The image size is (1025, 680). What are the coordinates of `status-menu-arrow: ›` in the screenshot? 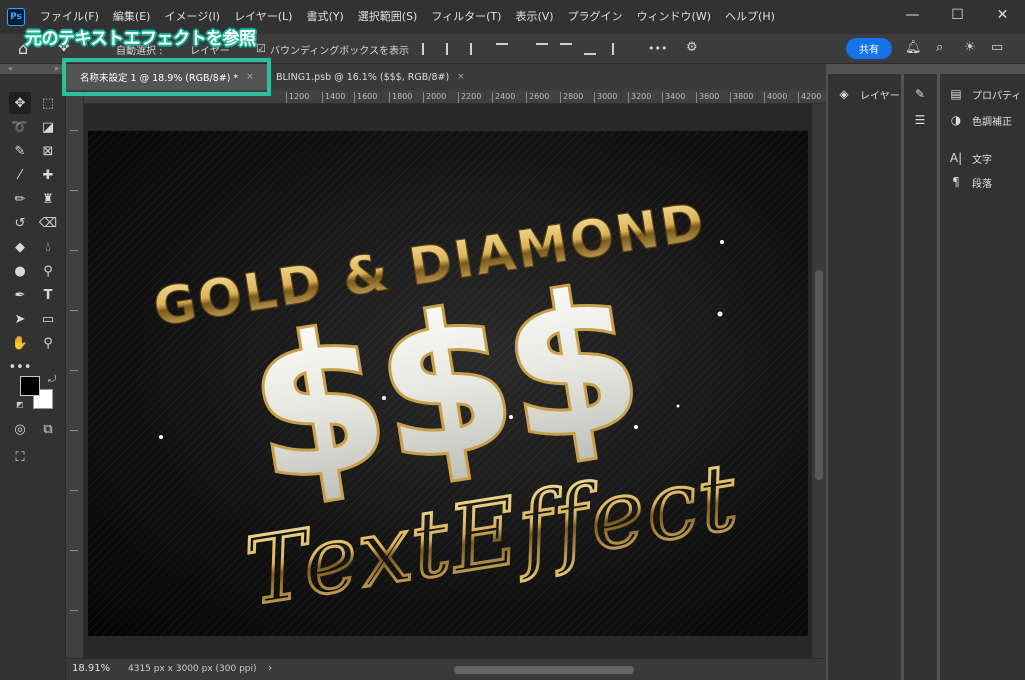 It's located at (270, 668).